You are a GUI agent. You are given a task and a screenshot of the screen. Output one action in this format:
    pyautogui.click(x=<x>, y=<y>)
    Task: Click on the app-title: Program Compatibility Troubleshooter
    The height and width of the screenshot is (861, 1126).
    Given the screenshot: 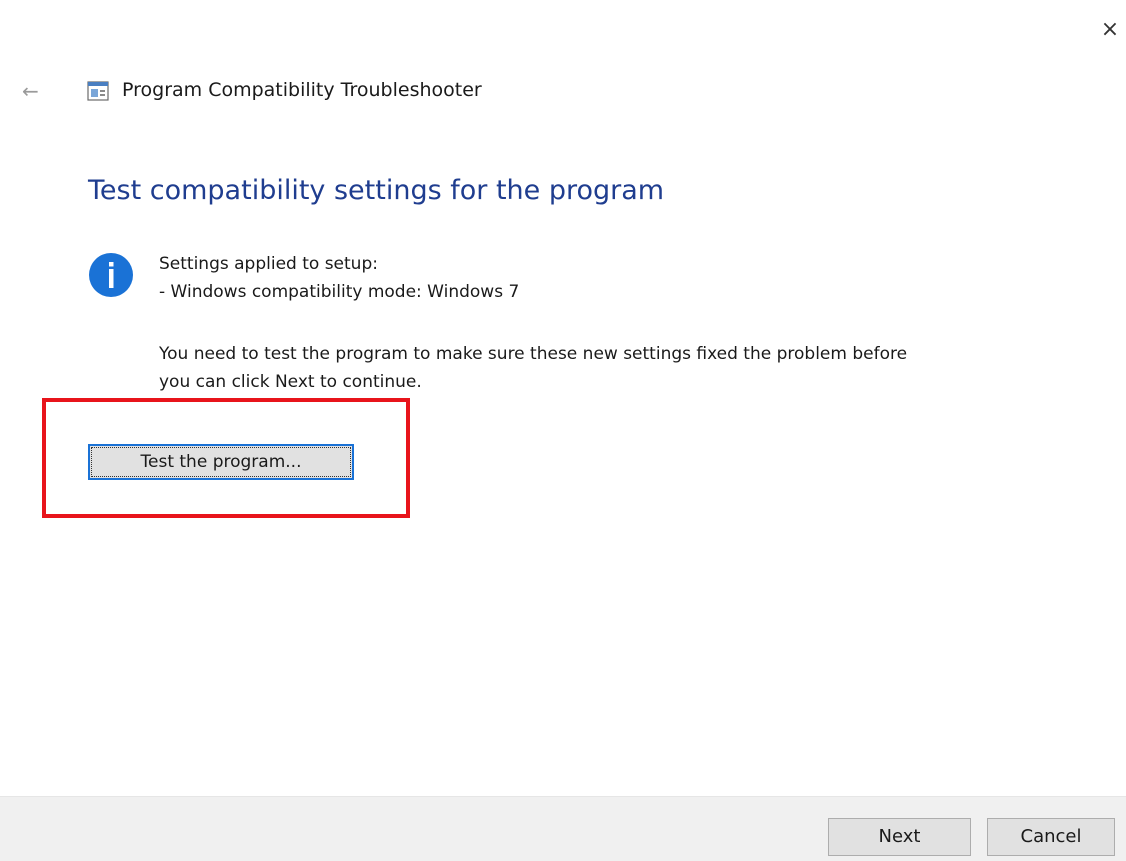 What is the action you would take?
    pyautogui.click(x=302, y=90)
    